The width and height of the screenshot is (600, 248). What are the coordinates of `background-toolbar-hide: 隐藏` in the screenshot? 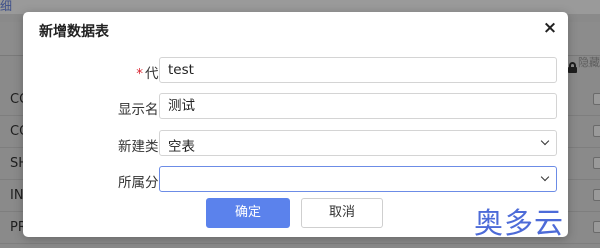 It's located at (589, 62).